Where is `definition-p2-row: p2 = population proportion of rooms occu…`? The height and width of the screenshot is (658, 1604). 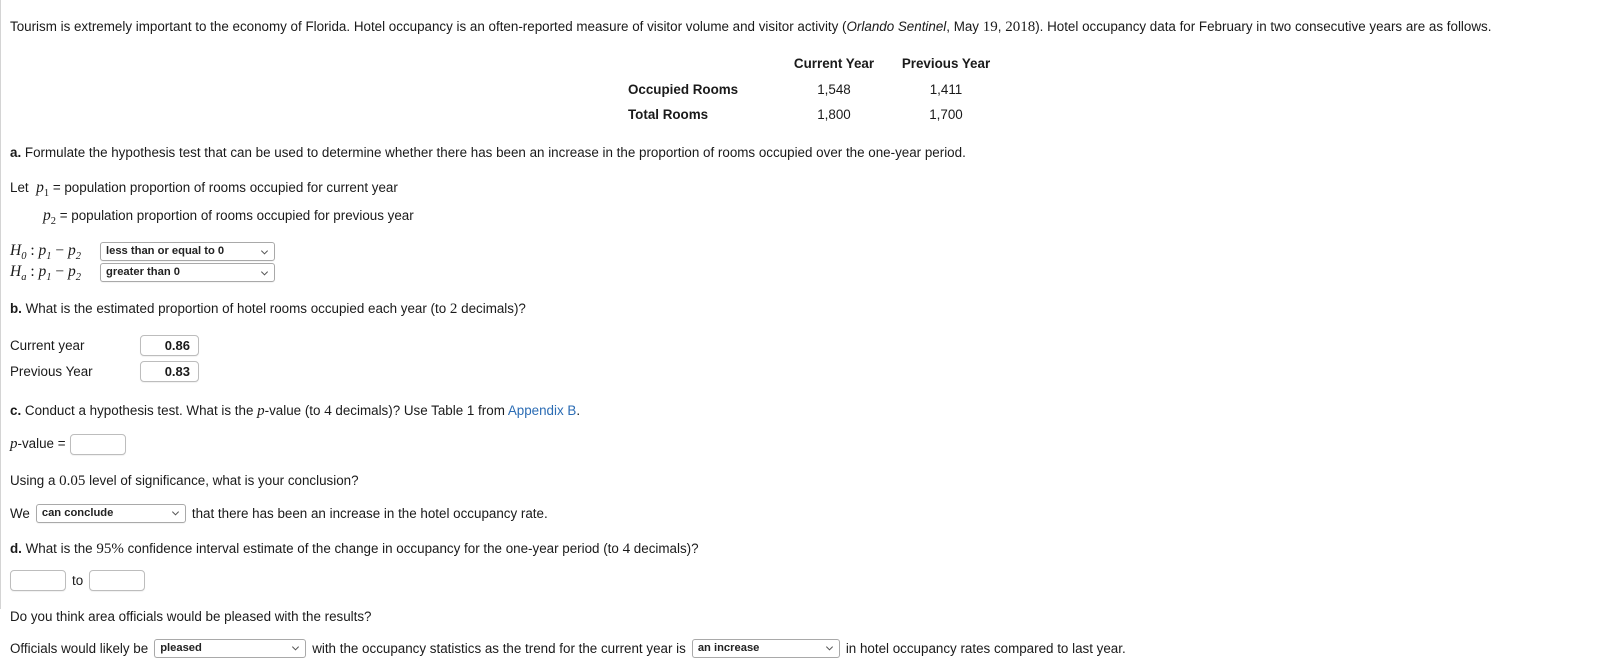
definition-p2-row: p2 = population proportion of rooms occu… is located at coordinates (802, 219).